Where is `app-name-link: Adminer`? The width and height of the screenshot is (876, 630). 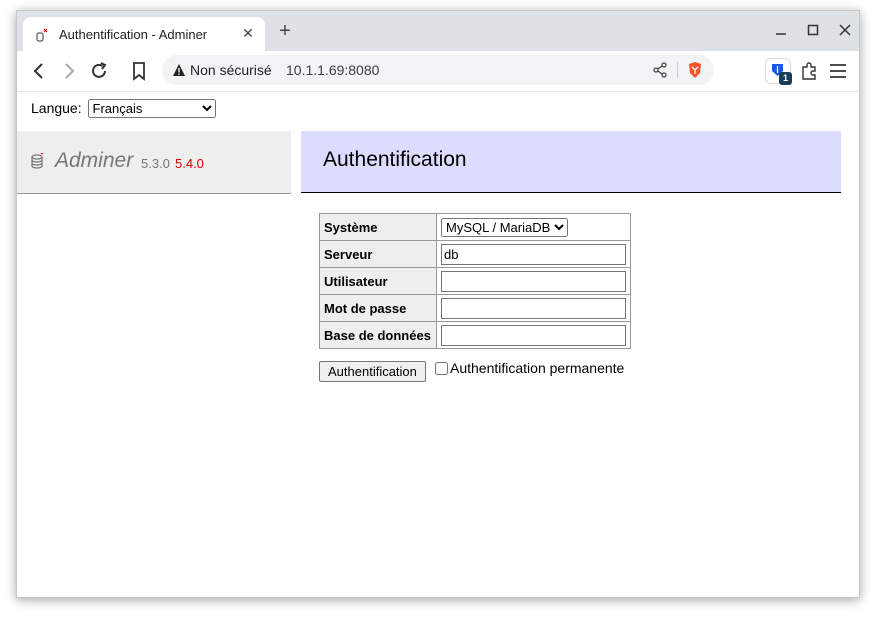 app-name-link: Adminer is located at coordinates (94, 161).